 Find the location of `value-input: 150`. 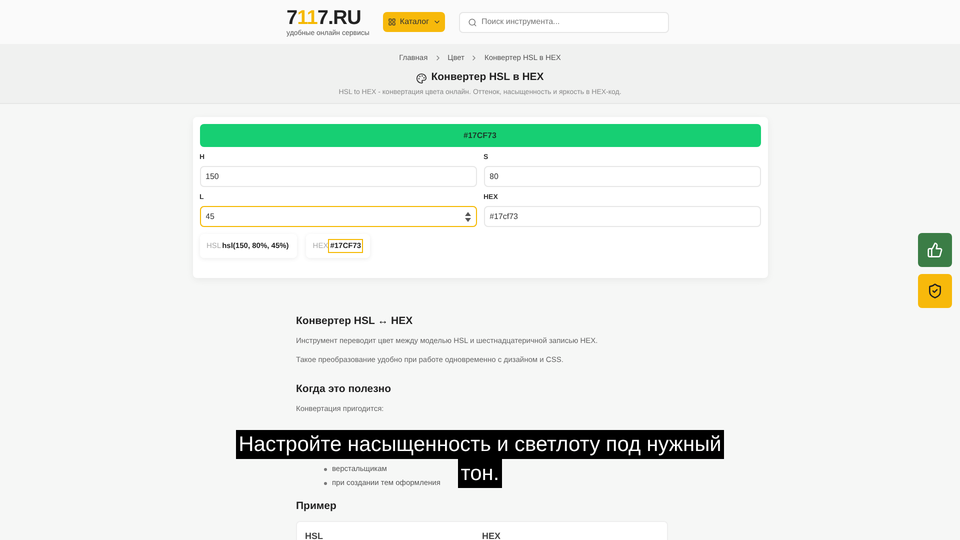

value-input: 150 is located at coordinates (338, 176).